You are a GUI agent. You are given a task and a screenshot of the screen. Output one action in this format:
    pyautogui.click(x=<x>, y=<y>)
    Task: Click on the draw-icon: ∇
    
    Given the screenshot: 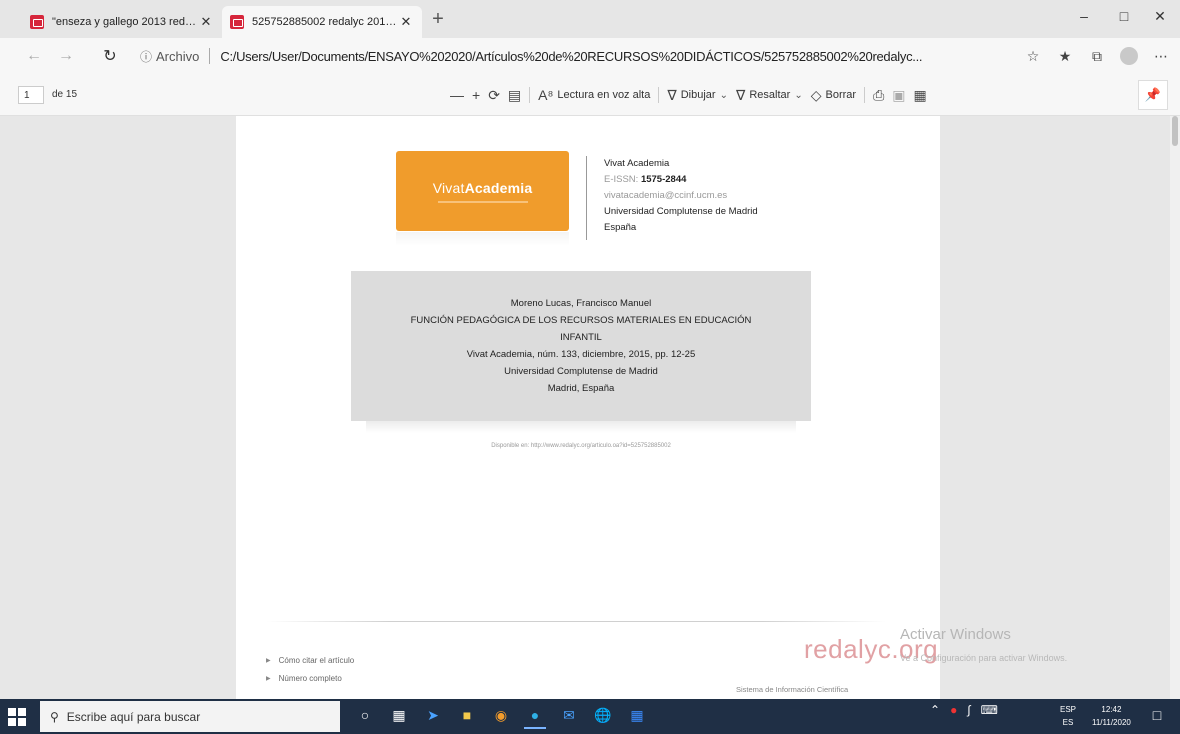 What is the action you would take?
    pyautogui.click(x=672, y=94)
    